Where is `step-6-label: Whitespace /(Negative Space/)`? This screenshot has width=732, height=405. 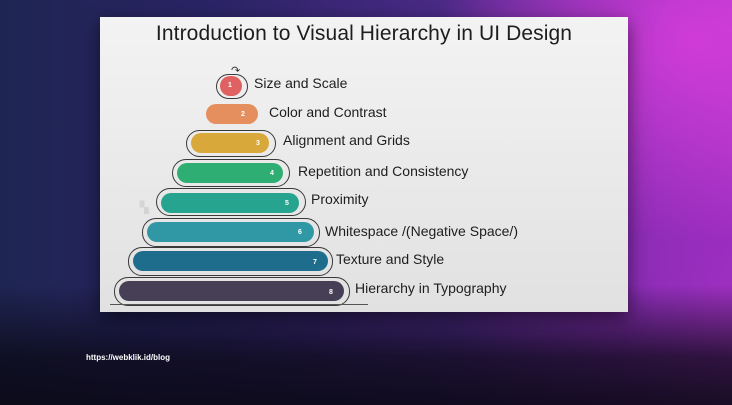 step-6-label: Whitespace /(Negative Space/) is located at coordinates (421, 231).